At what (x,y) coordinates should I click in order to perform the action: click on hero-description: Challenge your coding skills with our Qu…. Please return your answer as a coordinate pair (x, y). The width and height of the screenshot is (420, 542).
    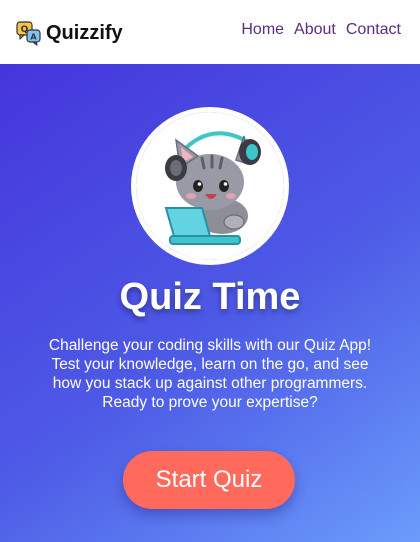
    Looking at the image, I should click on (210, 374).